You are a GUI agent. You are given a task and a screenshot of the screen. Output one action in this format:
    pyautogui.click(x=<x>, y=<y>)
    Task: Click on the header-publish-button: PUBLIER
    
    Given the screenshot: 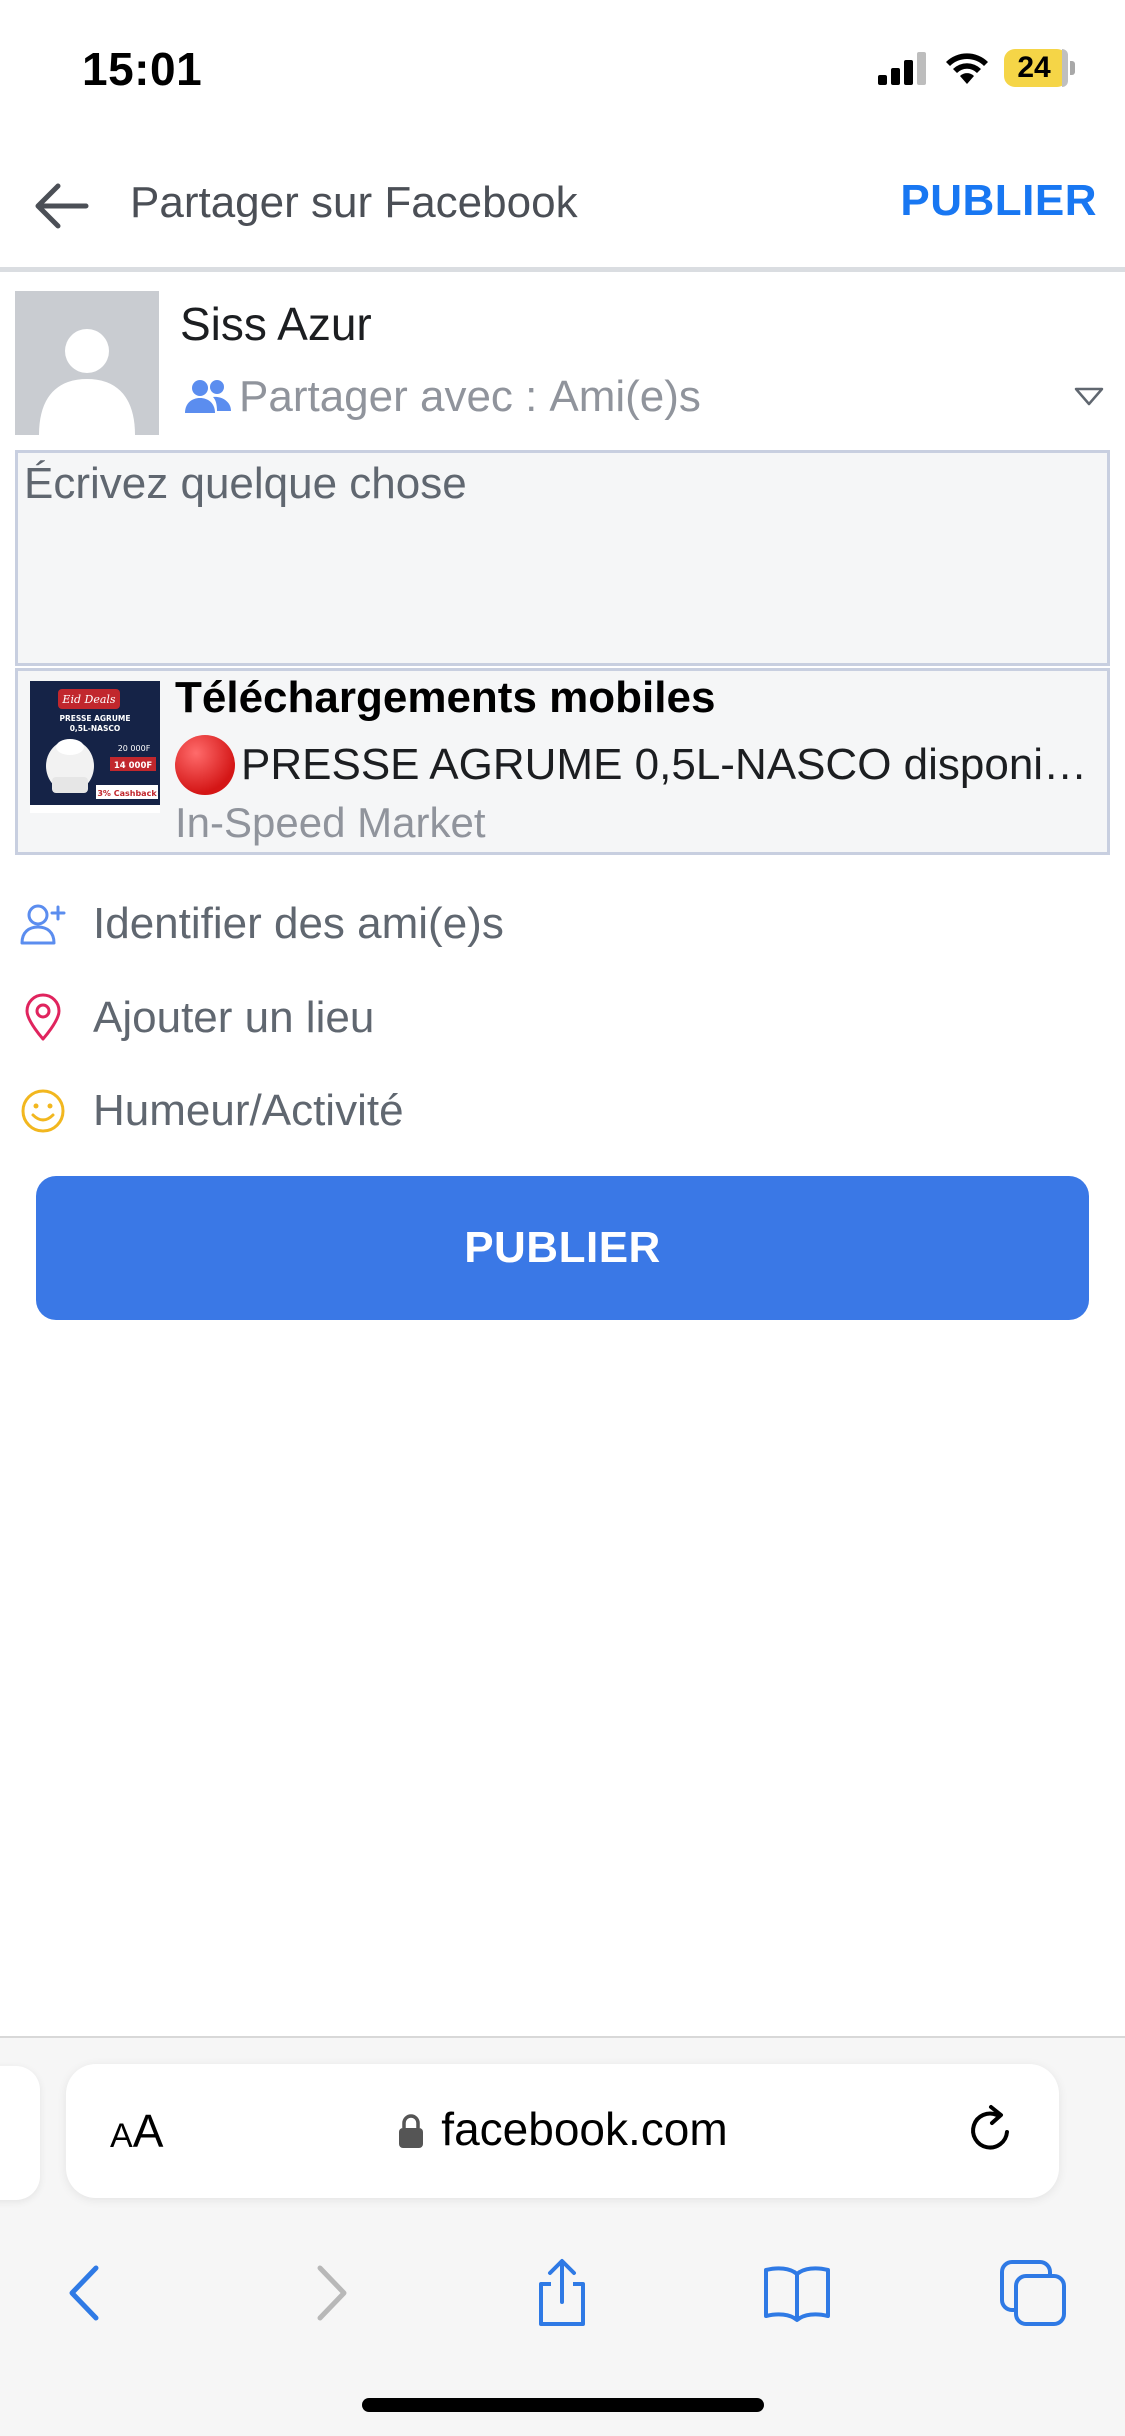 What is the action you would take?
    pyautogui.click(x=998, y=201)
    